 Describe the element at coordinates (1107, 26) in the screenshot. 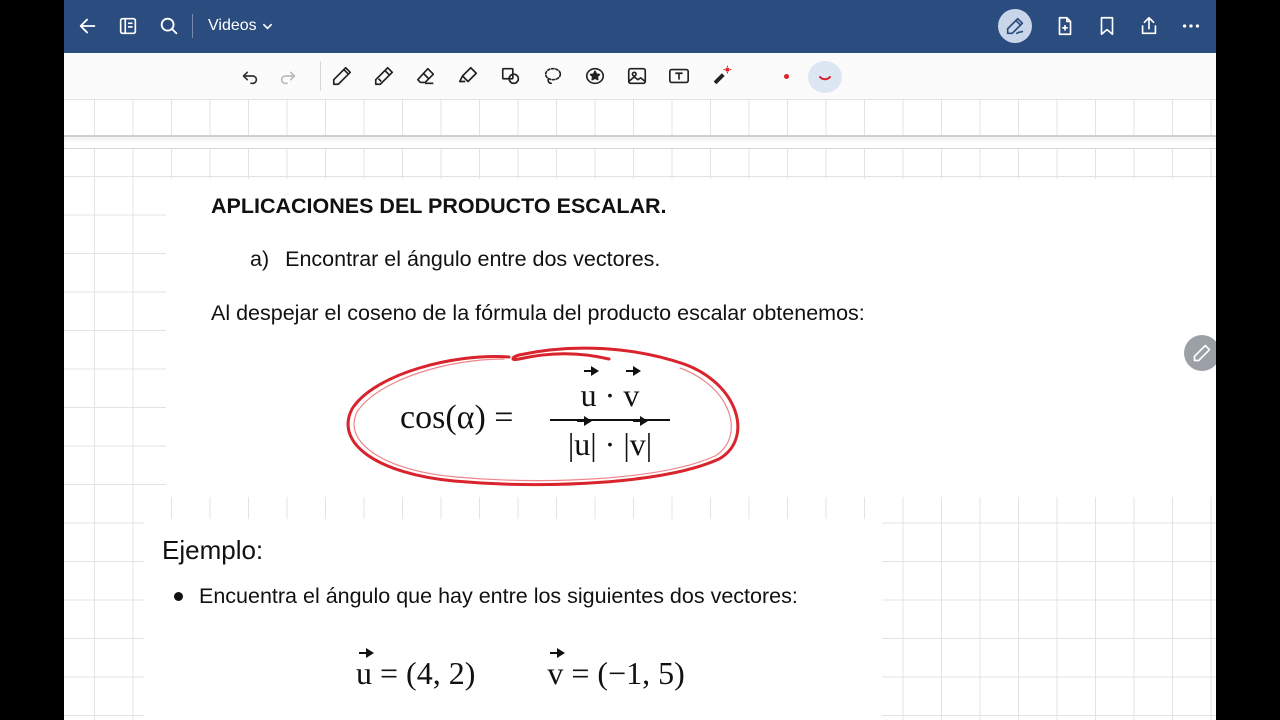

I see `bookmark-icon` at that location.